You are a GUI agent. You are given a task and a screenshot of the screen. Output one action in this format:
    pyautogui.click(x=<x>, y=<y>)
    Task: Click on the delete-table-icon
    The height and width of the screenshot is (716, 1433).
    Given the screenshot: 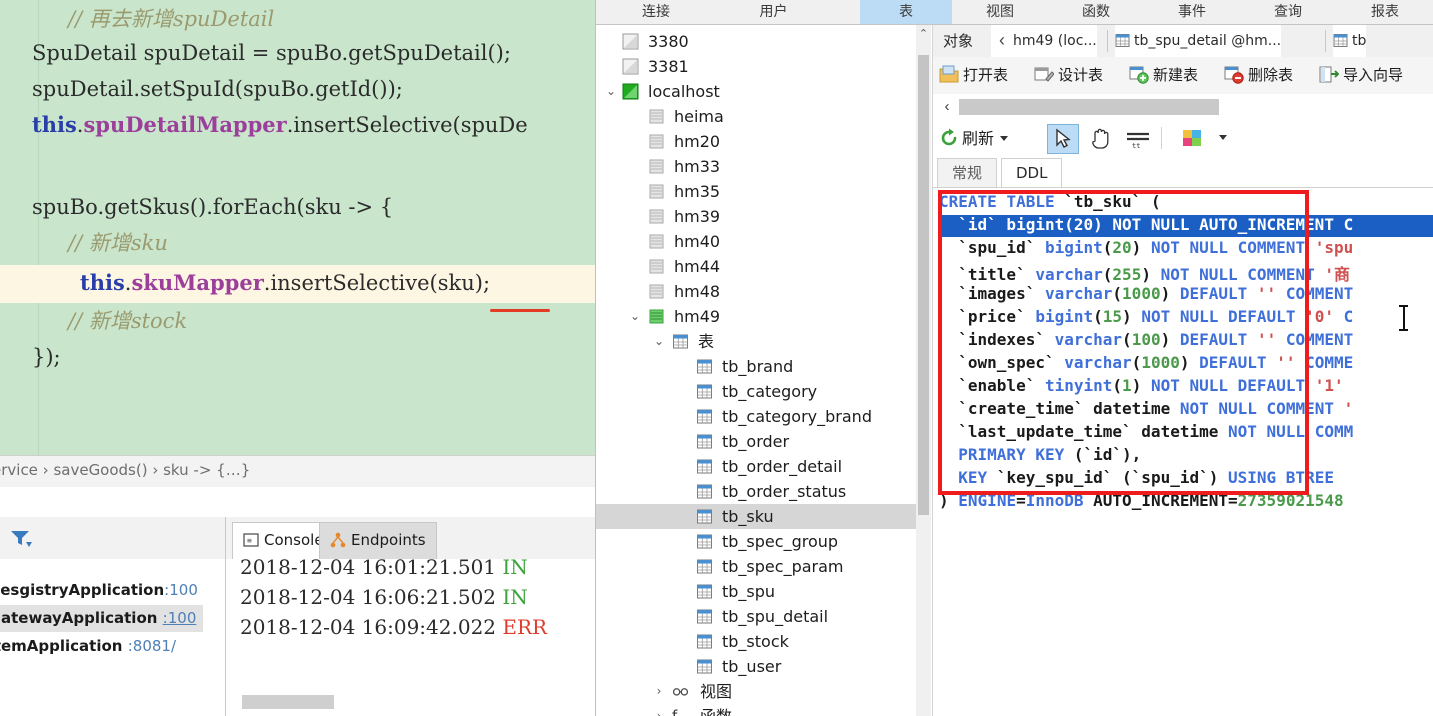 What is the action you would take?
    pyautogui.click(x=1234, y=75)
    